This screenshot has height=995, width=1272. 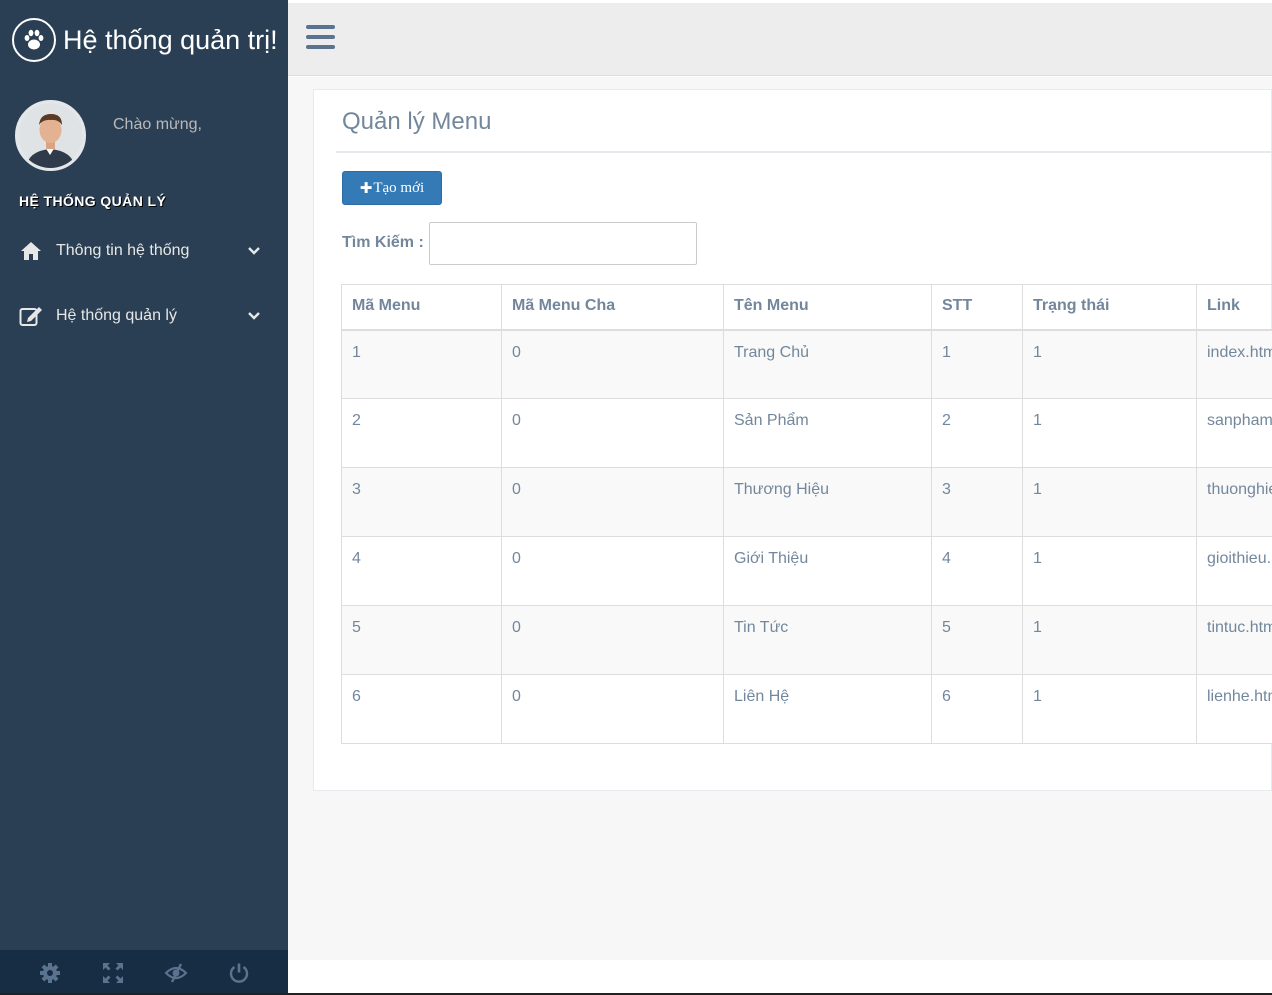 I want to click on welcome-text: Chào mừng,, so click(x=157, y=124).